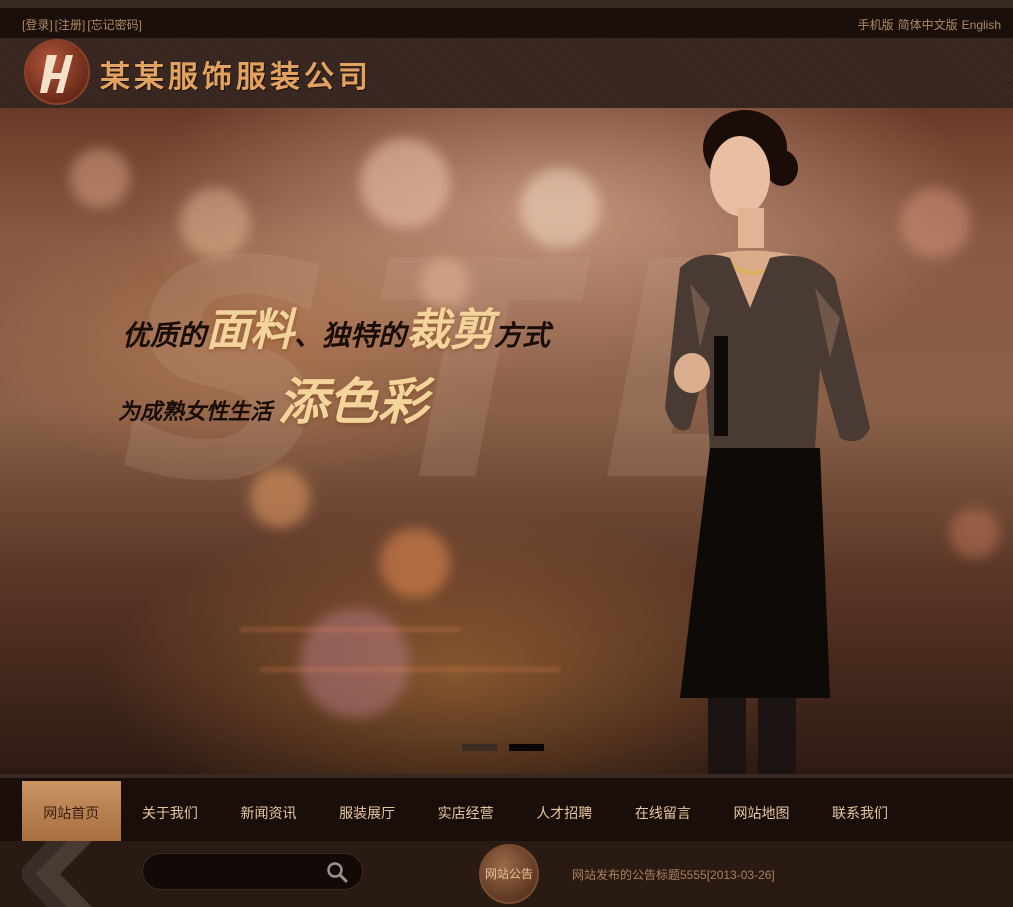  What do you see at coordinates (761, 813) in the screenshot?
I see `nav-item-sitemap: 网站地图` at bounding box center [761, 813].